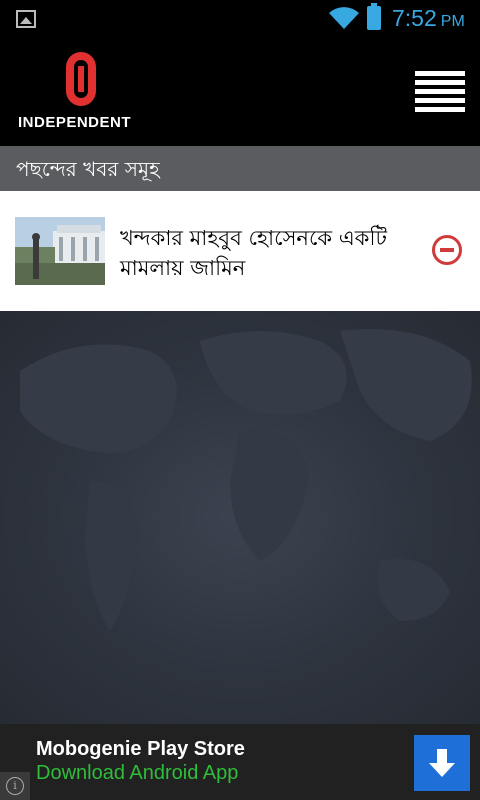  Describe the element at coordinates (374, 16) in the screenshot. I see `battery-icon` at that location.